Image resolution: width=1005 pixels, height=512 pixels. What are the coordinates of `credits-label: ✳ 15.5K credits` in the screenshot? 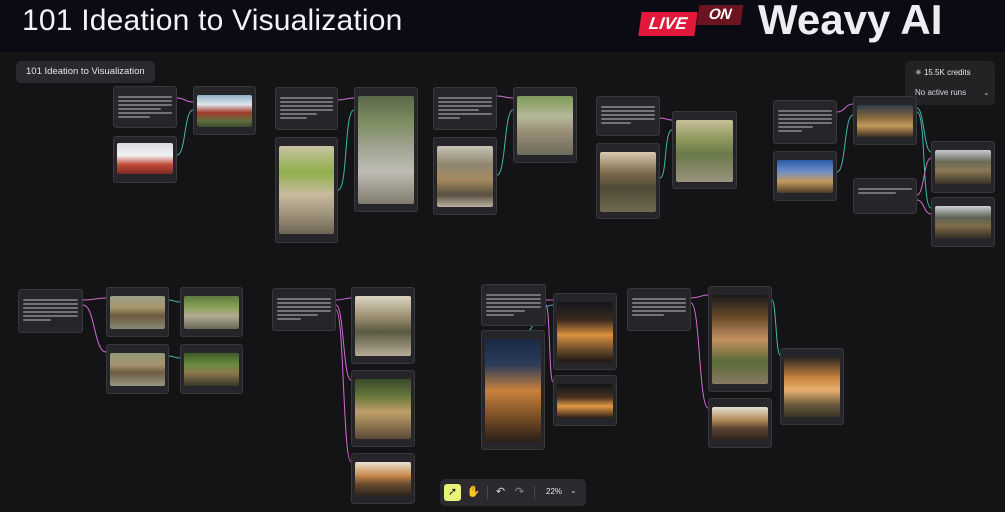 It's located at (943, 72).